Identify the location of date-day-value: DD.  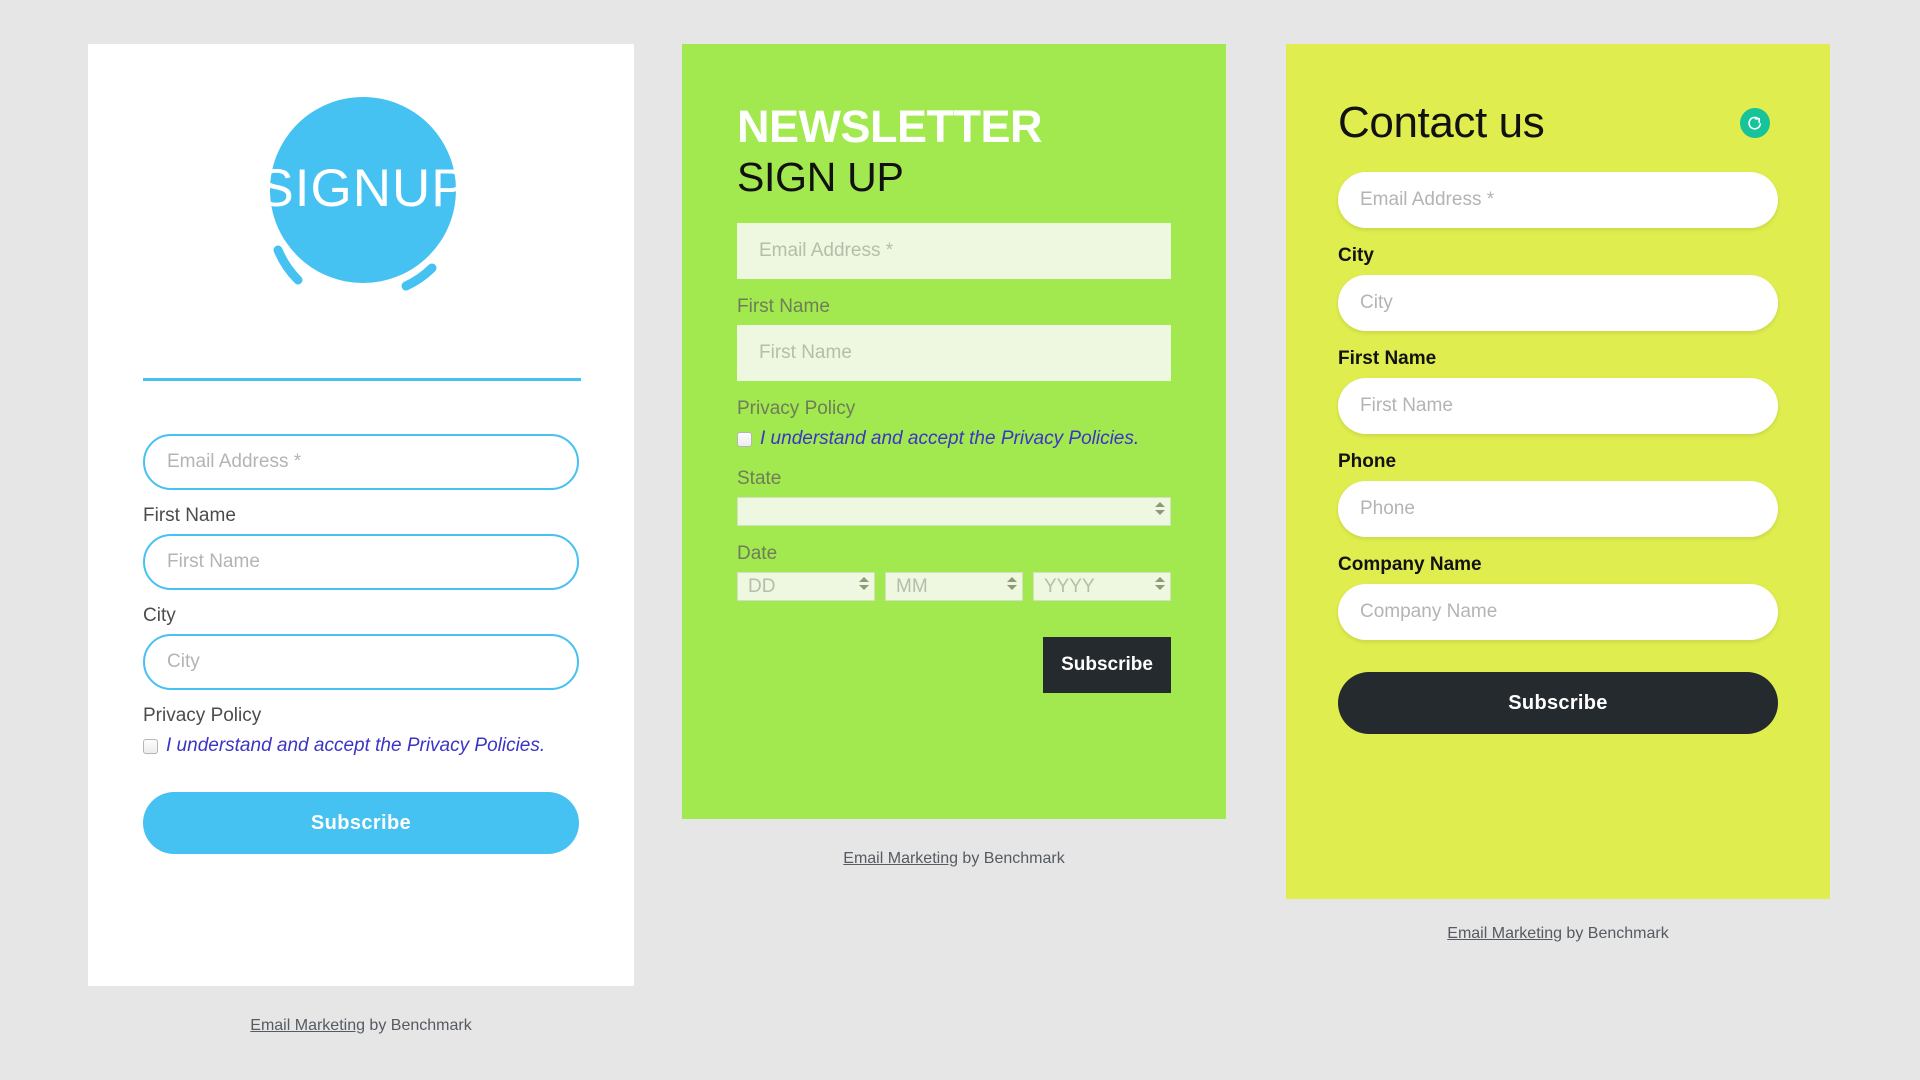
(762, 586).